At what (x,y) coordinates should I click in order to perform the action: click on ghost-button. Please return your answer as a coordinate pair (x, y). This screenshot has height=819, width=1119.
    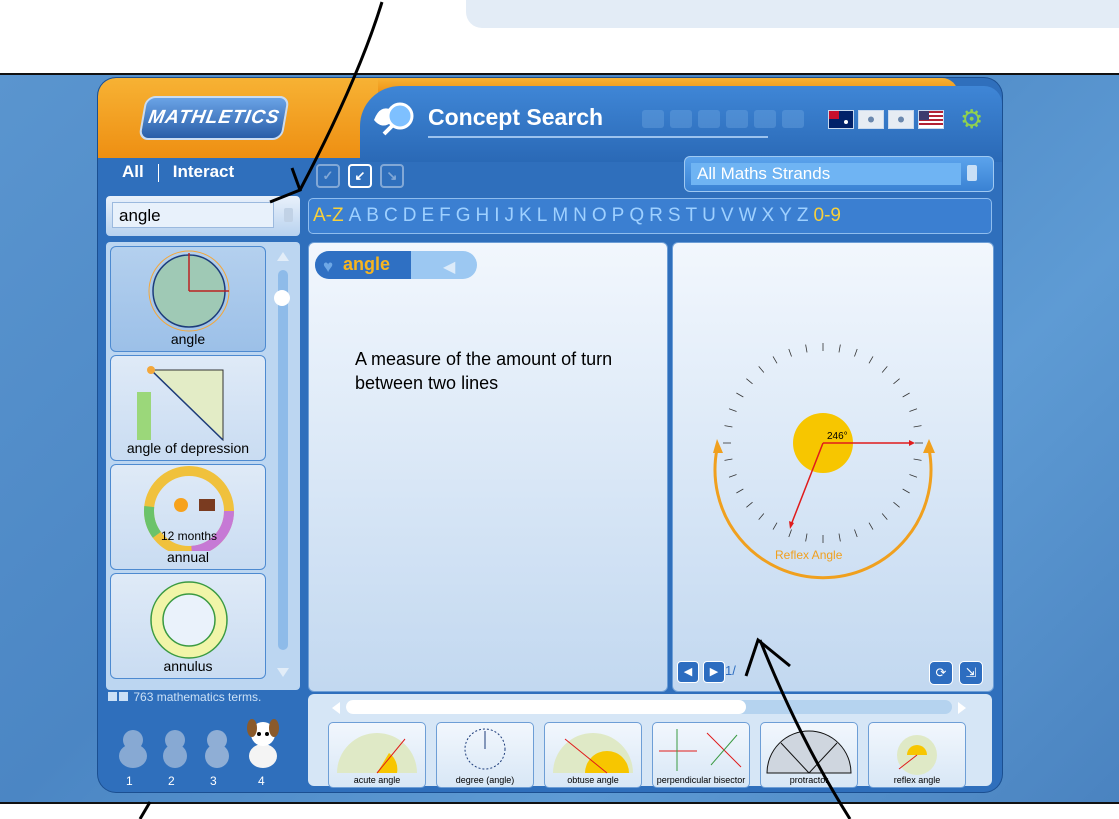
    Looking at the image, I should click on (737, 119).